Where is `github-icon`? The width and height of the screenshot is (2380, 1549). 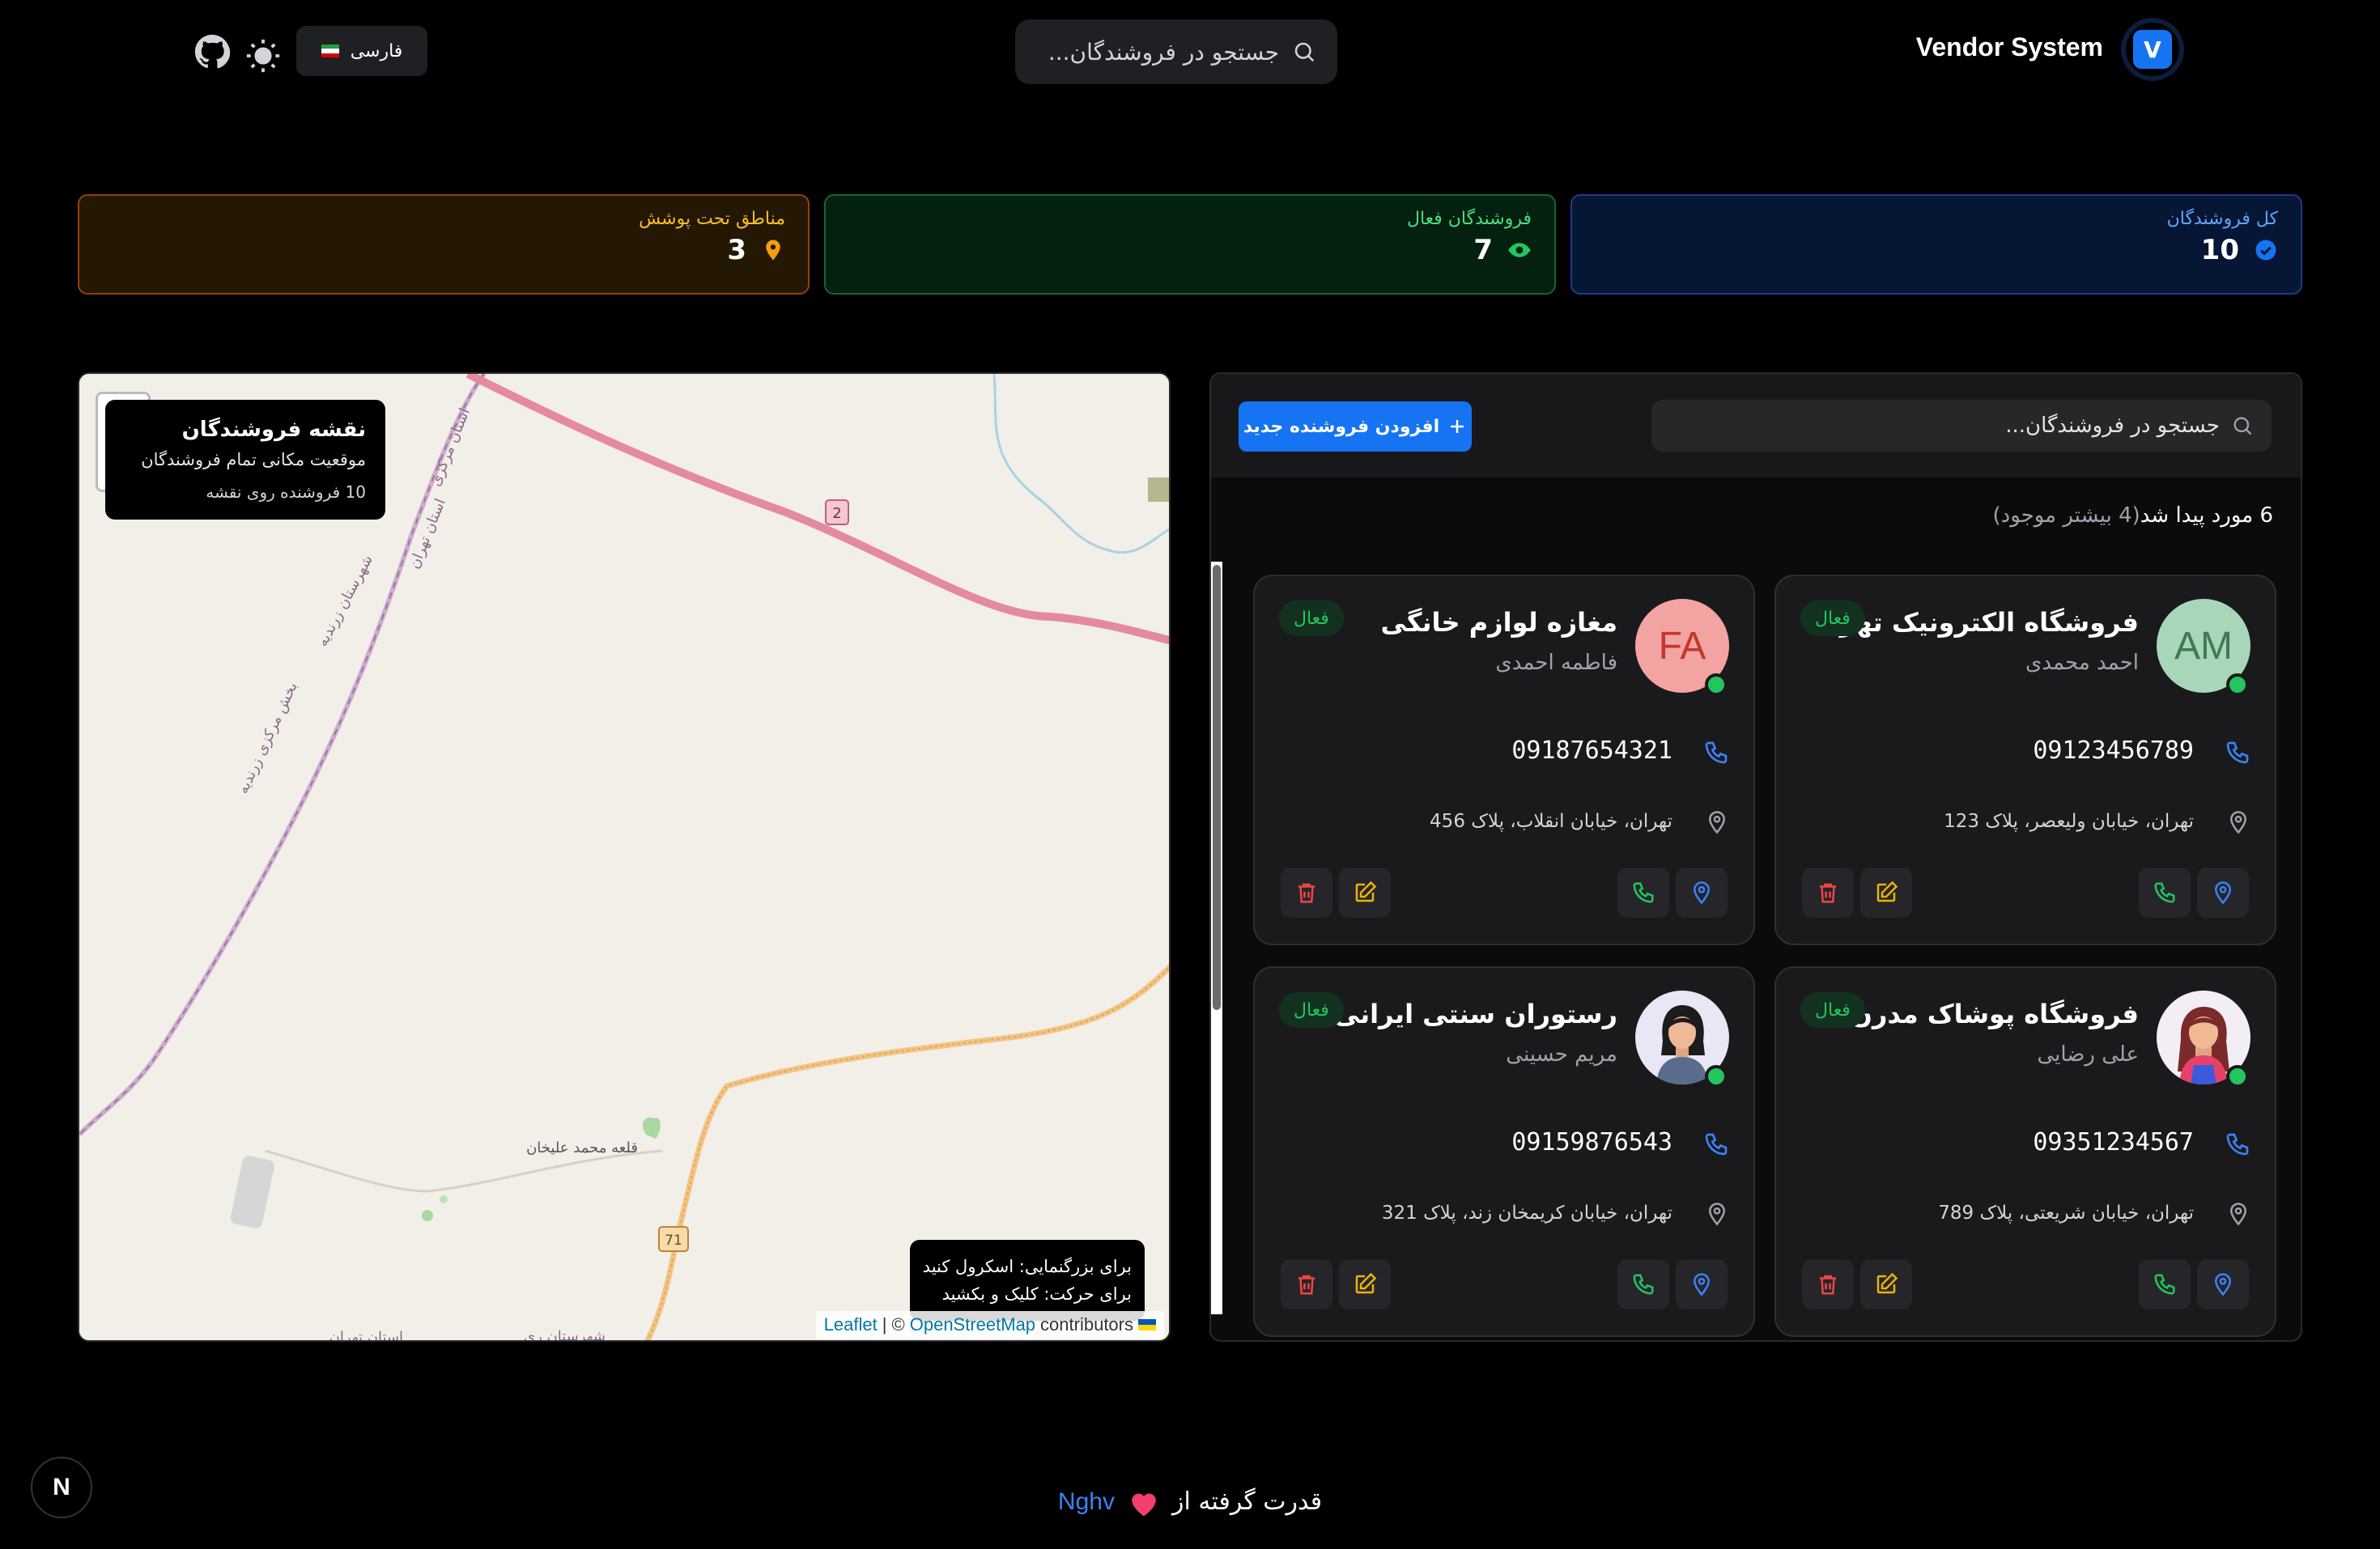
github-icon is located at coordinates (212, 52).